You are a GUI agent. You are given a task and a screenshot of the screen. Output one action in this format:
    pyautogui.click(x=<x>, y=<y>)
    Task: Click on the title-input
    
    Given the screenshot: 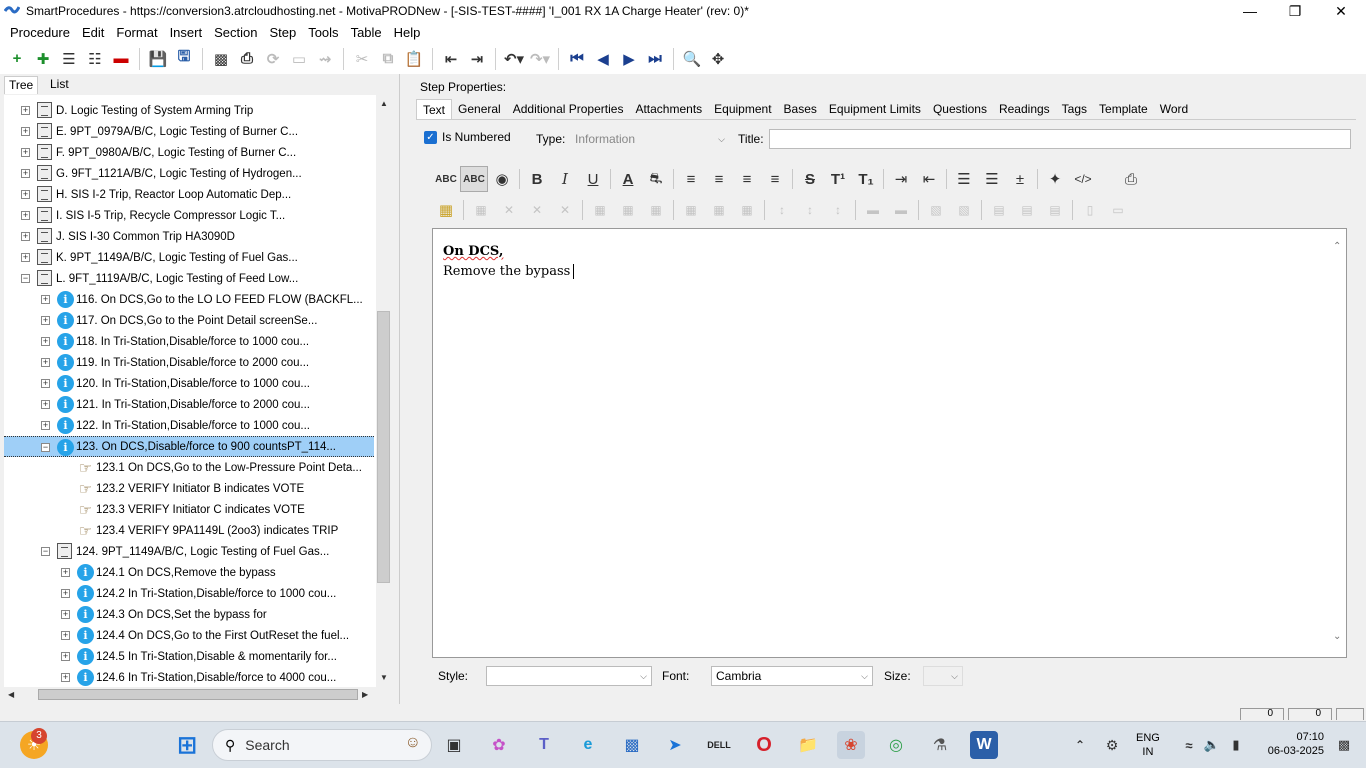 What is the action you would take?
    pyautogui.click(x=1060, y=139)
    